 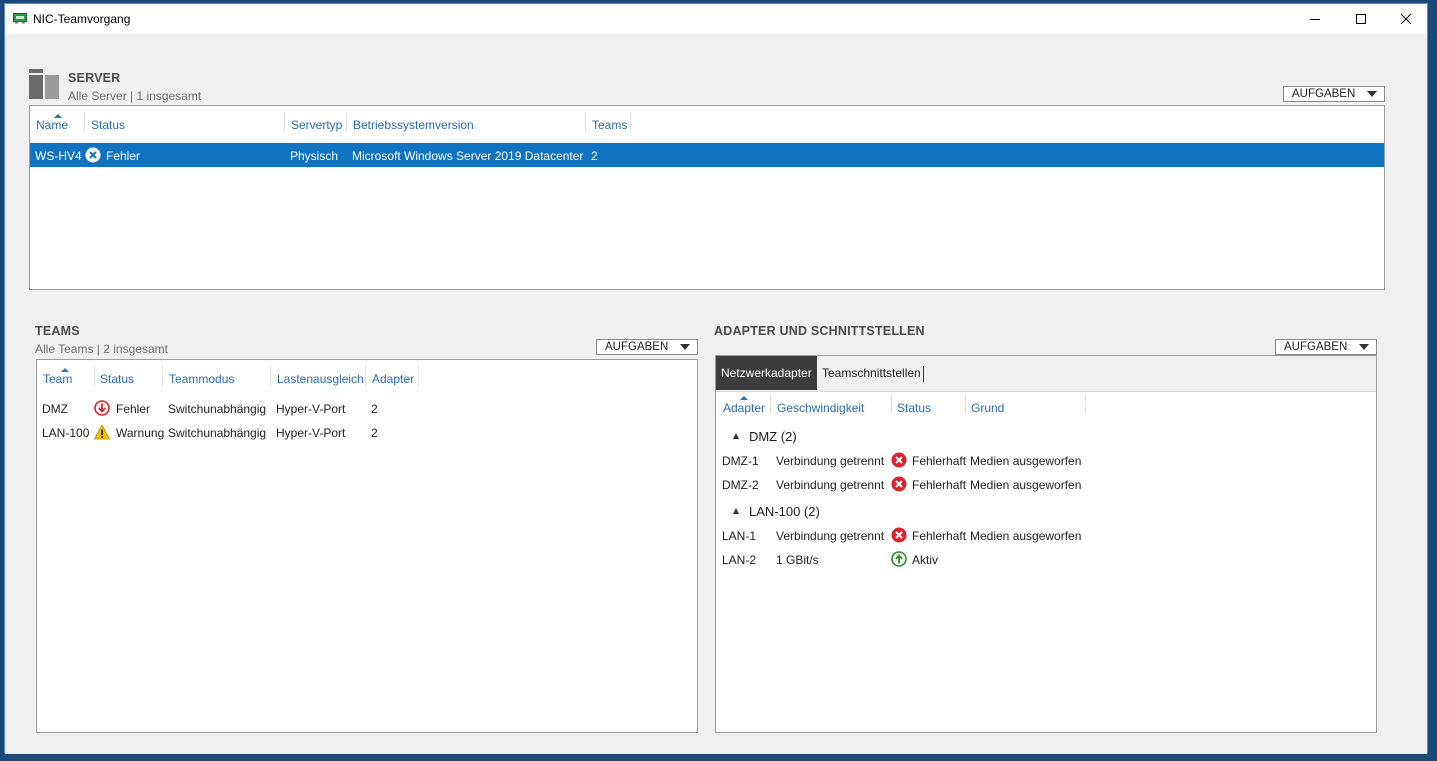 What do you see at coordinates (766, 373) in the screenshot?
I see `tab-netzwerkadapter: Netzwerkadapter` at bounding box center [766, 373].